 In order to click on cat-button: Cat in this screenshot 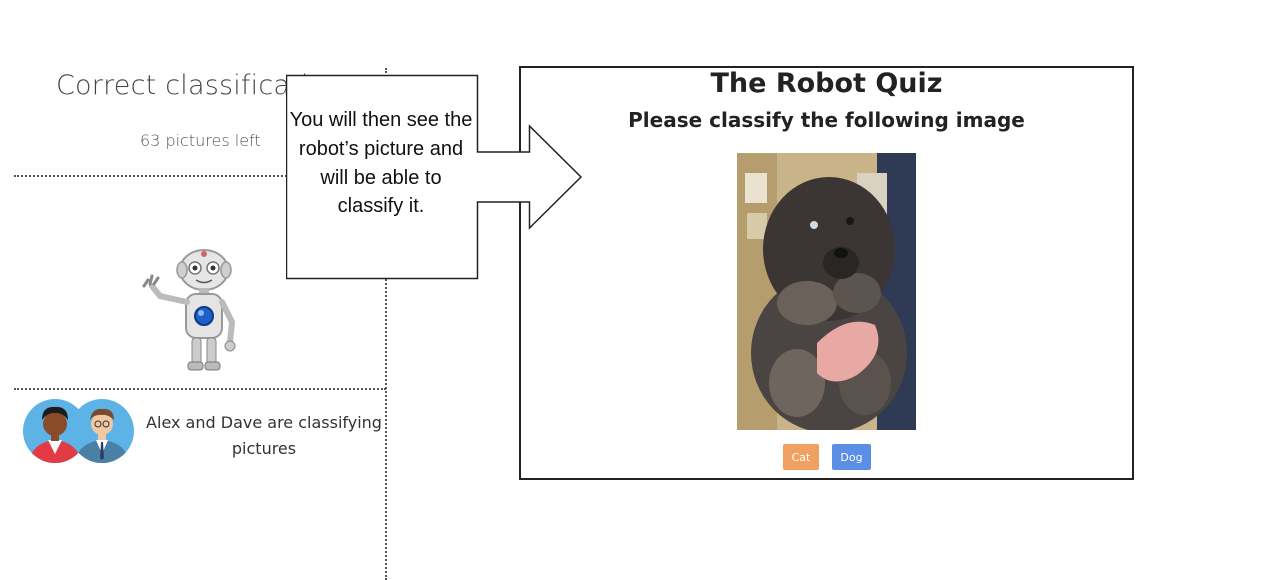, I will do `click(801, 457)`.